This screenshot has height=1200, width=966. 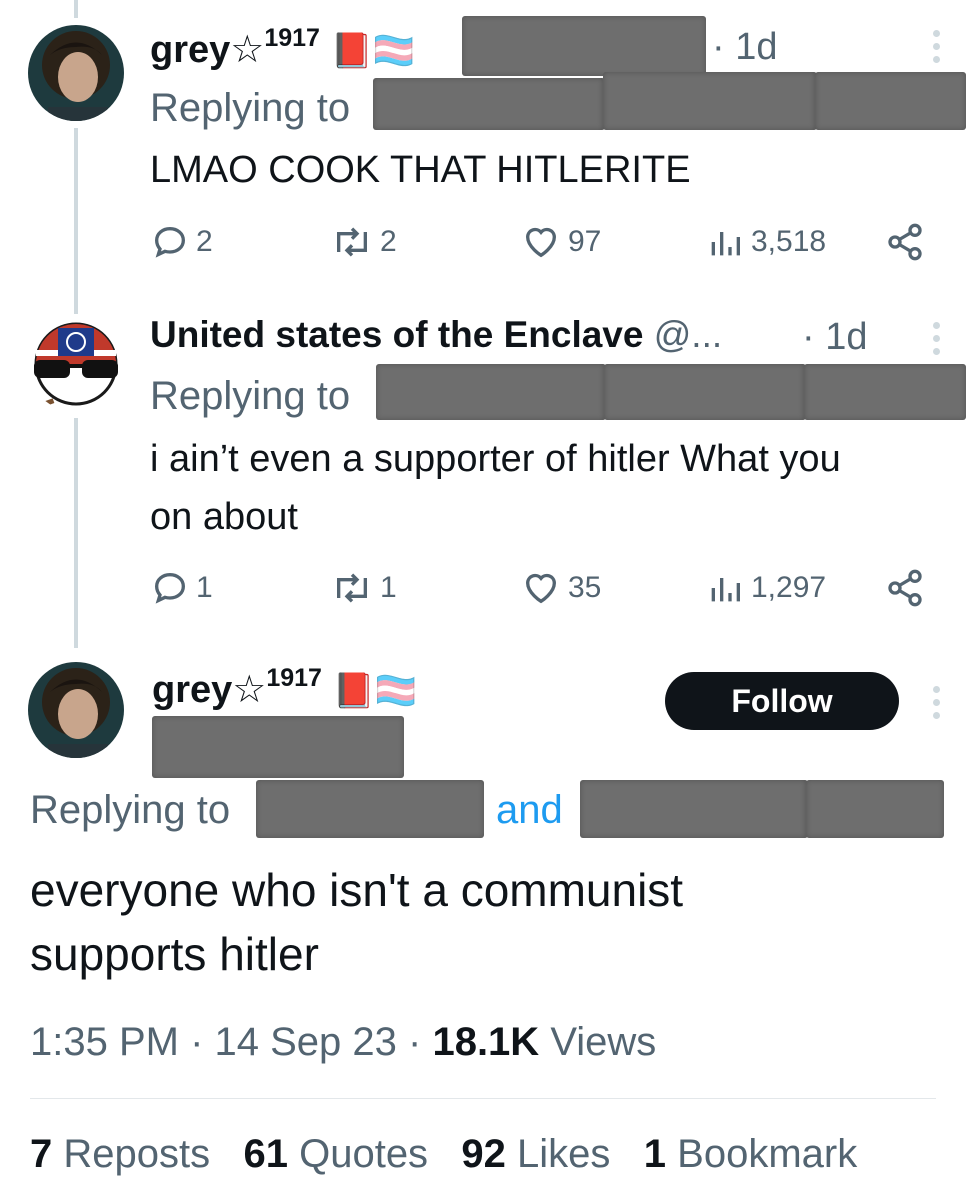 What do you see at coordinates (104, 1042) in the screenshot?
I see `time-text: 1:35 PM` at bounding box center [104, 1042].